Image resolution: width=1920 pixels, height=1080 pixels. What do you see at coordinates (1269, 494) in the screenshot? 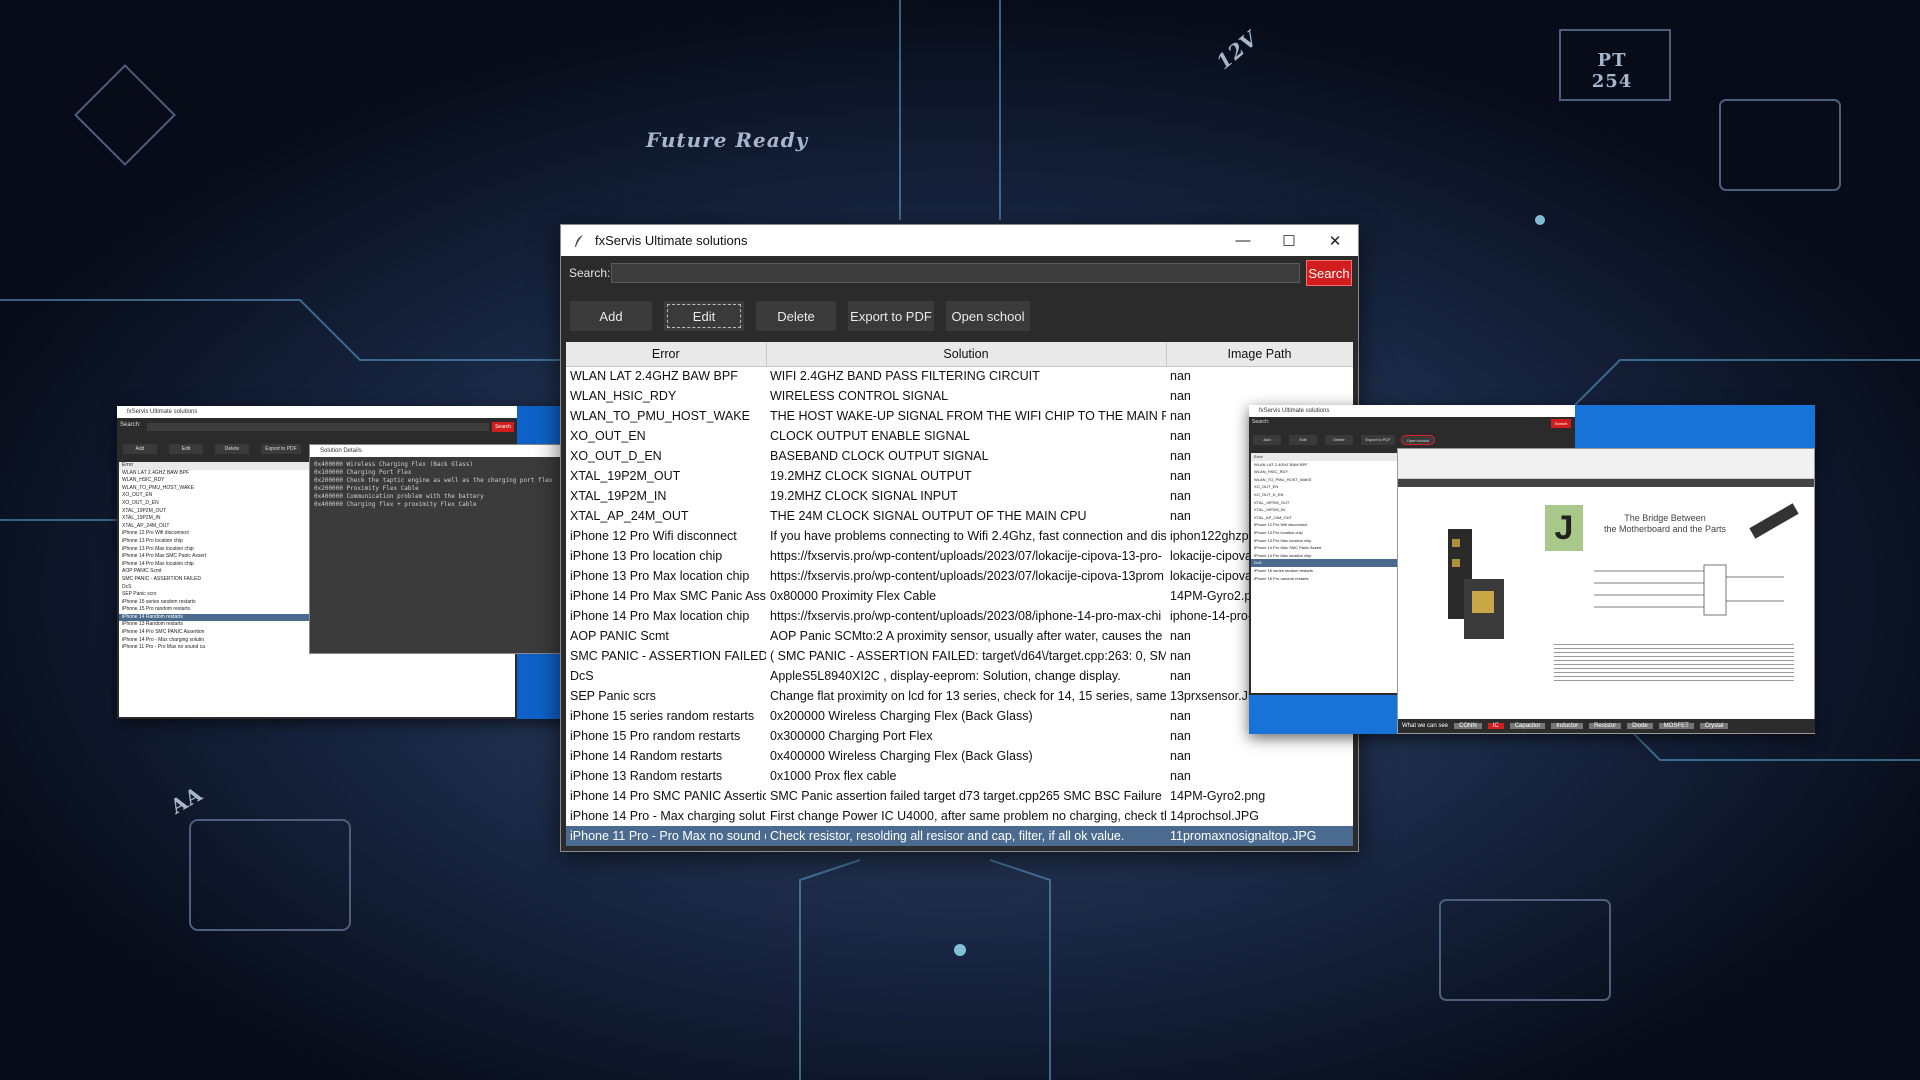
I see `thumbnail-table-row: XO_OUT_D_EN` at bounding box center [1269, 494].